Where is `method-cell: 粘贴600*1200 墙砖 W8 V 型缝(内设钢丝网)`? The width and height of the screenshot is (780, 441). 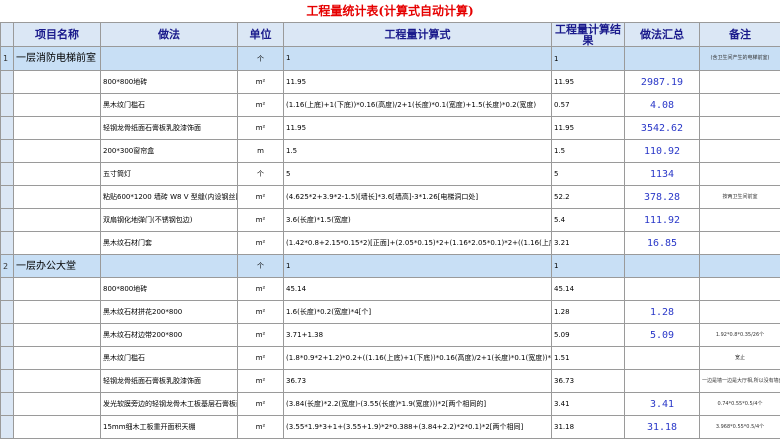 method-cell: 粘贴600*1200 墙砖 W8 V 型缝(内设钢丝网) is located at coordinates (169, 197).